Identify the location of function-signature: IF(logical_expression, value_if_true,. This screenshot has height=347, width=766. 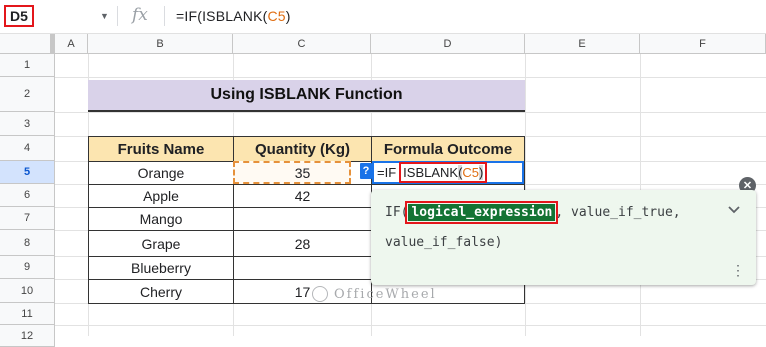
(533, 212).